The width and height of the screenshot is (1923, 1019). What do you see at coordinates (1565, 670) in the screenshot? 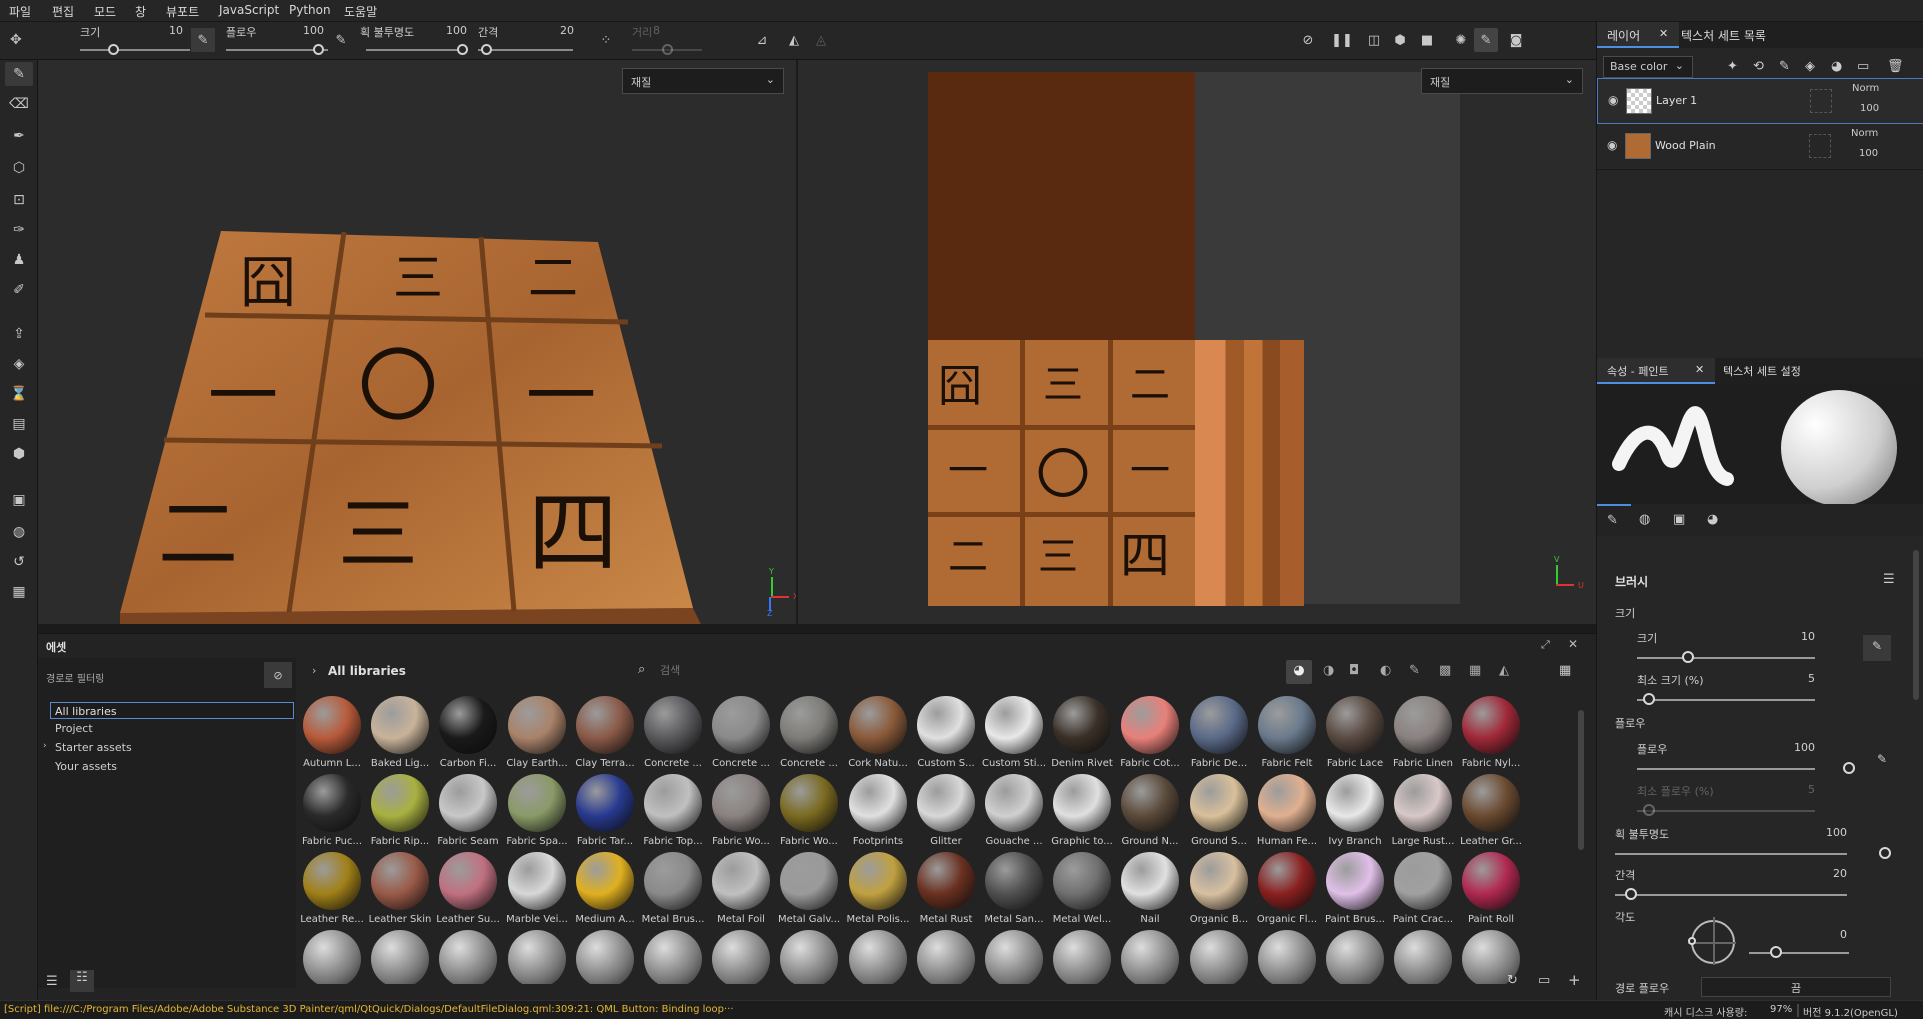
I see `grid-view-icon: ▦` at bounding box center [1565, 670].